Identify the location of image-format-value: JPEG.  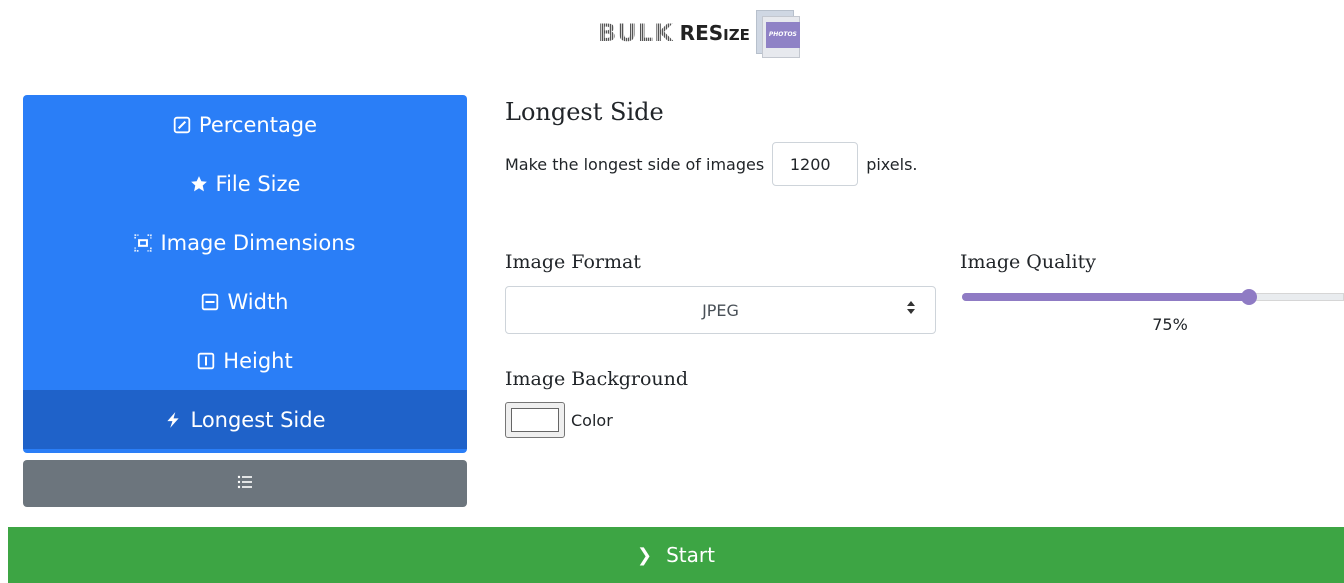
(720, 310).